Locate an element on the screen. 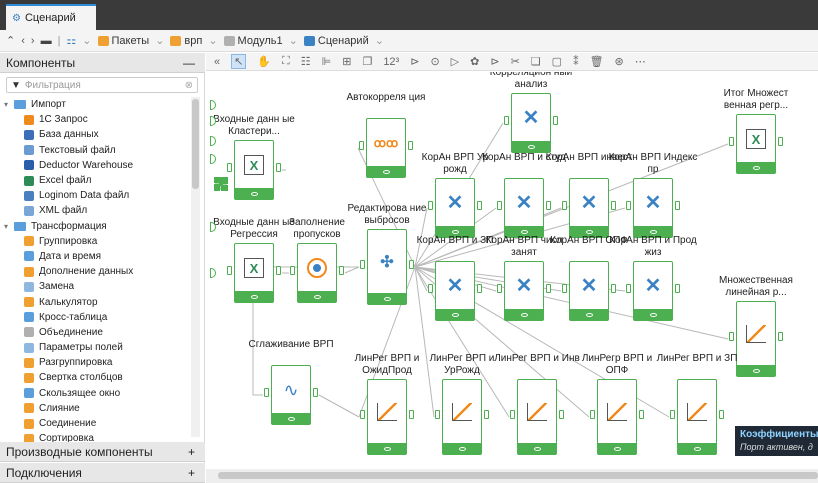 The image size is (818, 483). tree-item: XML файл is located at coordinates (95, 210).